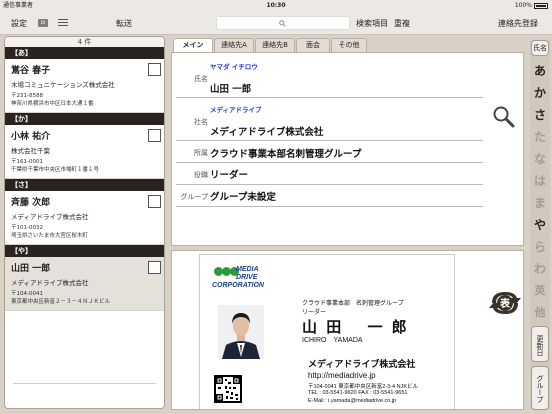 Image resolution: width=552 pixels, height=414 pixels. I want to click on contact-address: 〒104-0041 東京都中央区新富２－３－４ＮＪＫビル, so click(61, 298).